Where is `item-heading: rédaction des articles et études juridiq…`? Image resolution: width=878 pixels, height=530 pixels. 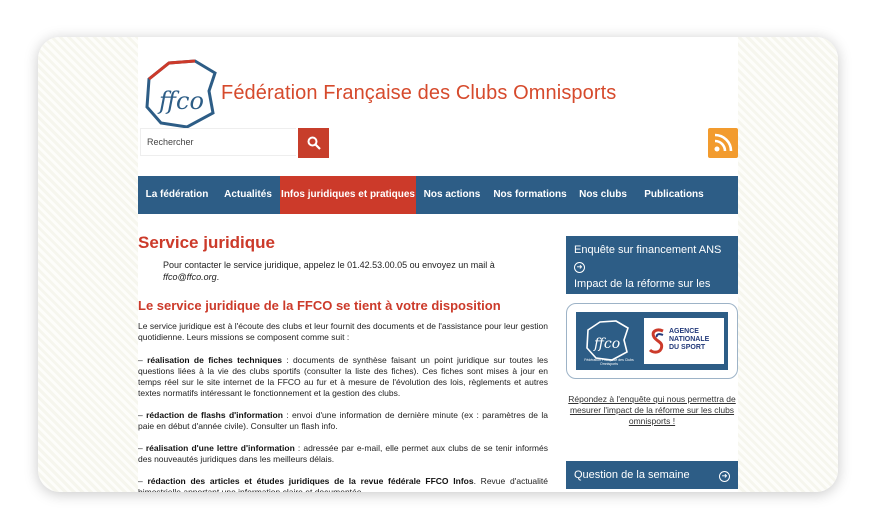
item-heading: rédaction des articles et études juridiq… is located at coordinates (310, 481).